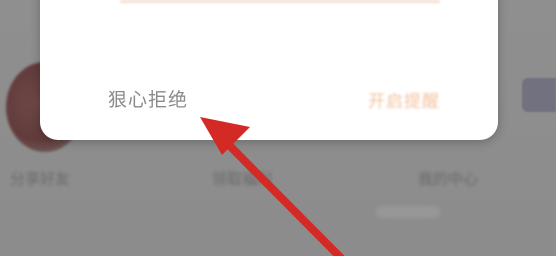  What do you see at coordinates (242, 179) in the screenshot?
I see `background-label-2: 领取福利` at bounding box center [242, 179].